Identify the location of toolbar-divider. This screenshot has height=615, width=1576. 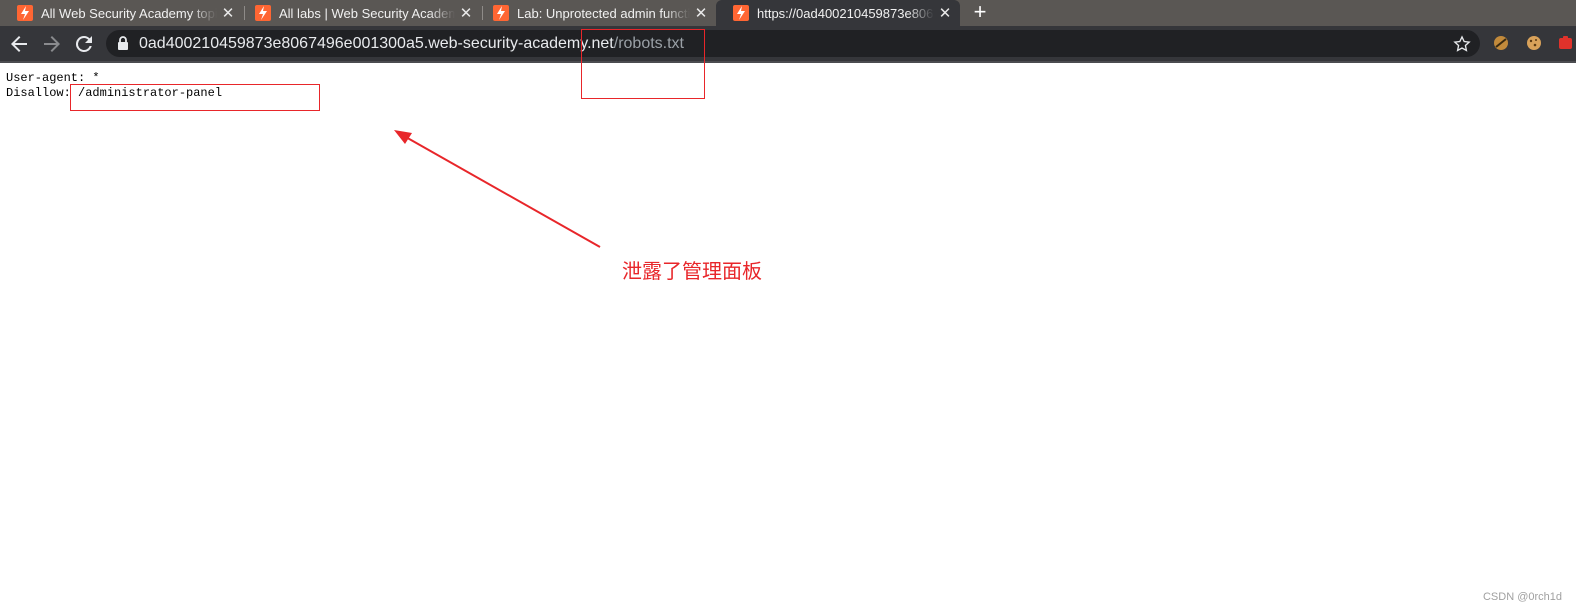
(788, 62).